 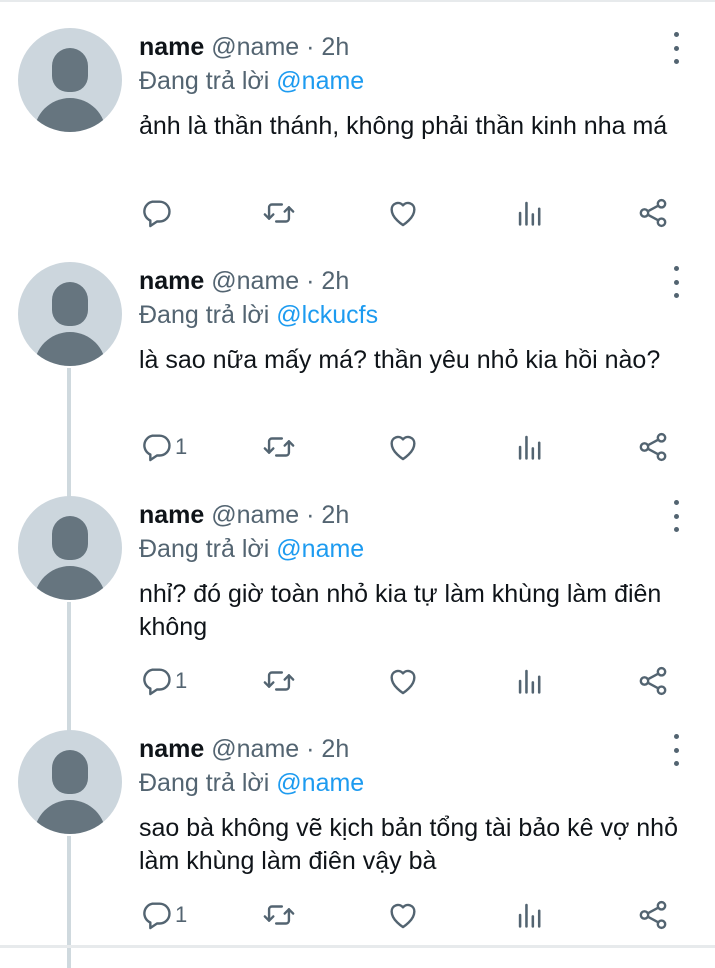 What do you see at coordinates (327, 315) in the screenshot?
I see `reply-mention-link: @lckucfs` at bounding box center [327, 315].